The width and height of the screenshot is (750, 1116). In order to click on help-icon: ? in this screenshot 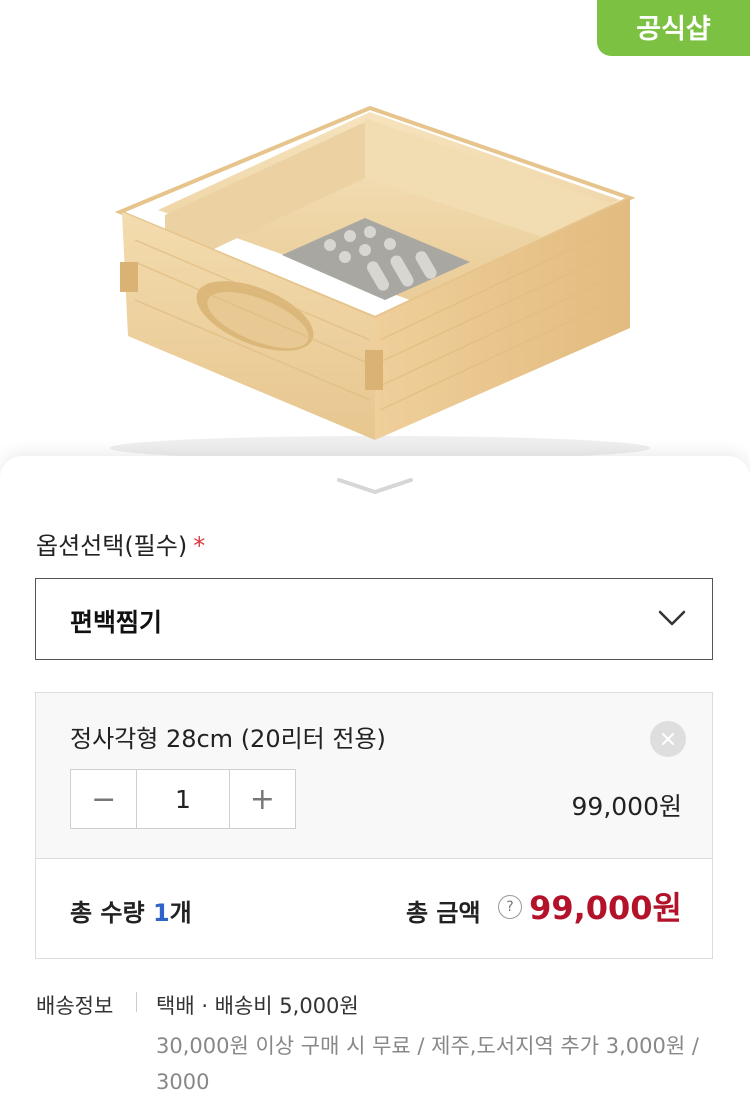, I will do `click(510, 907)`.